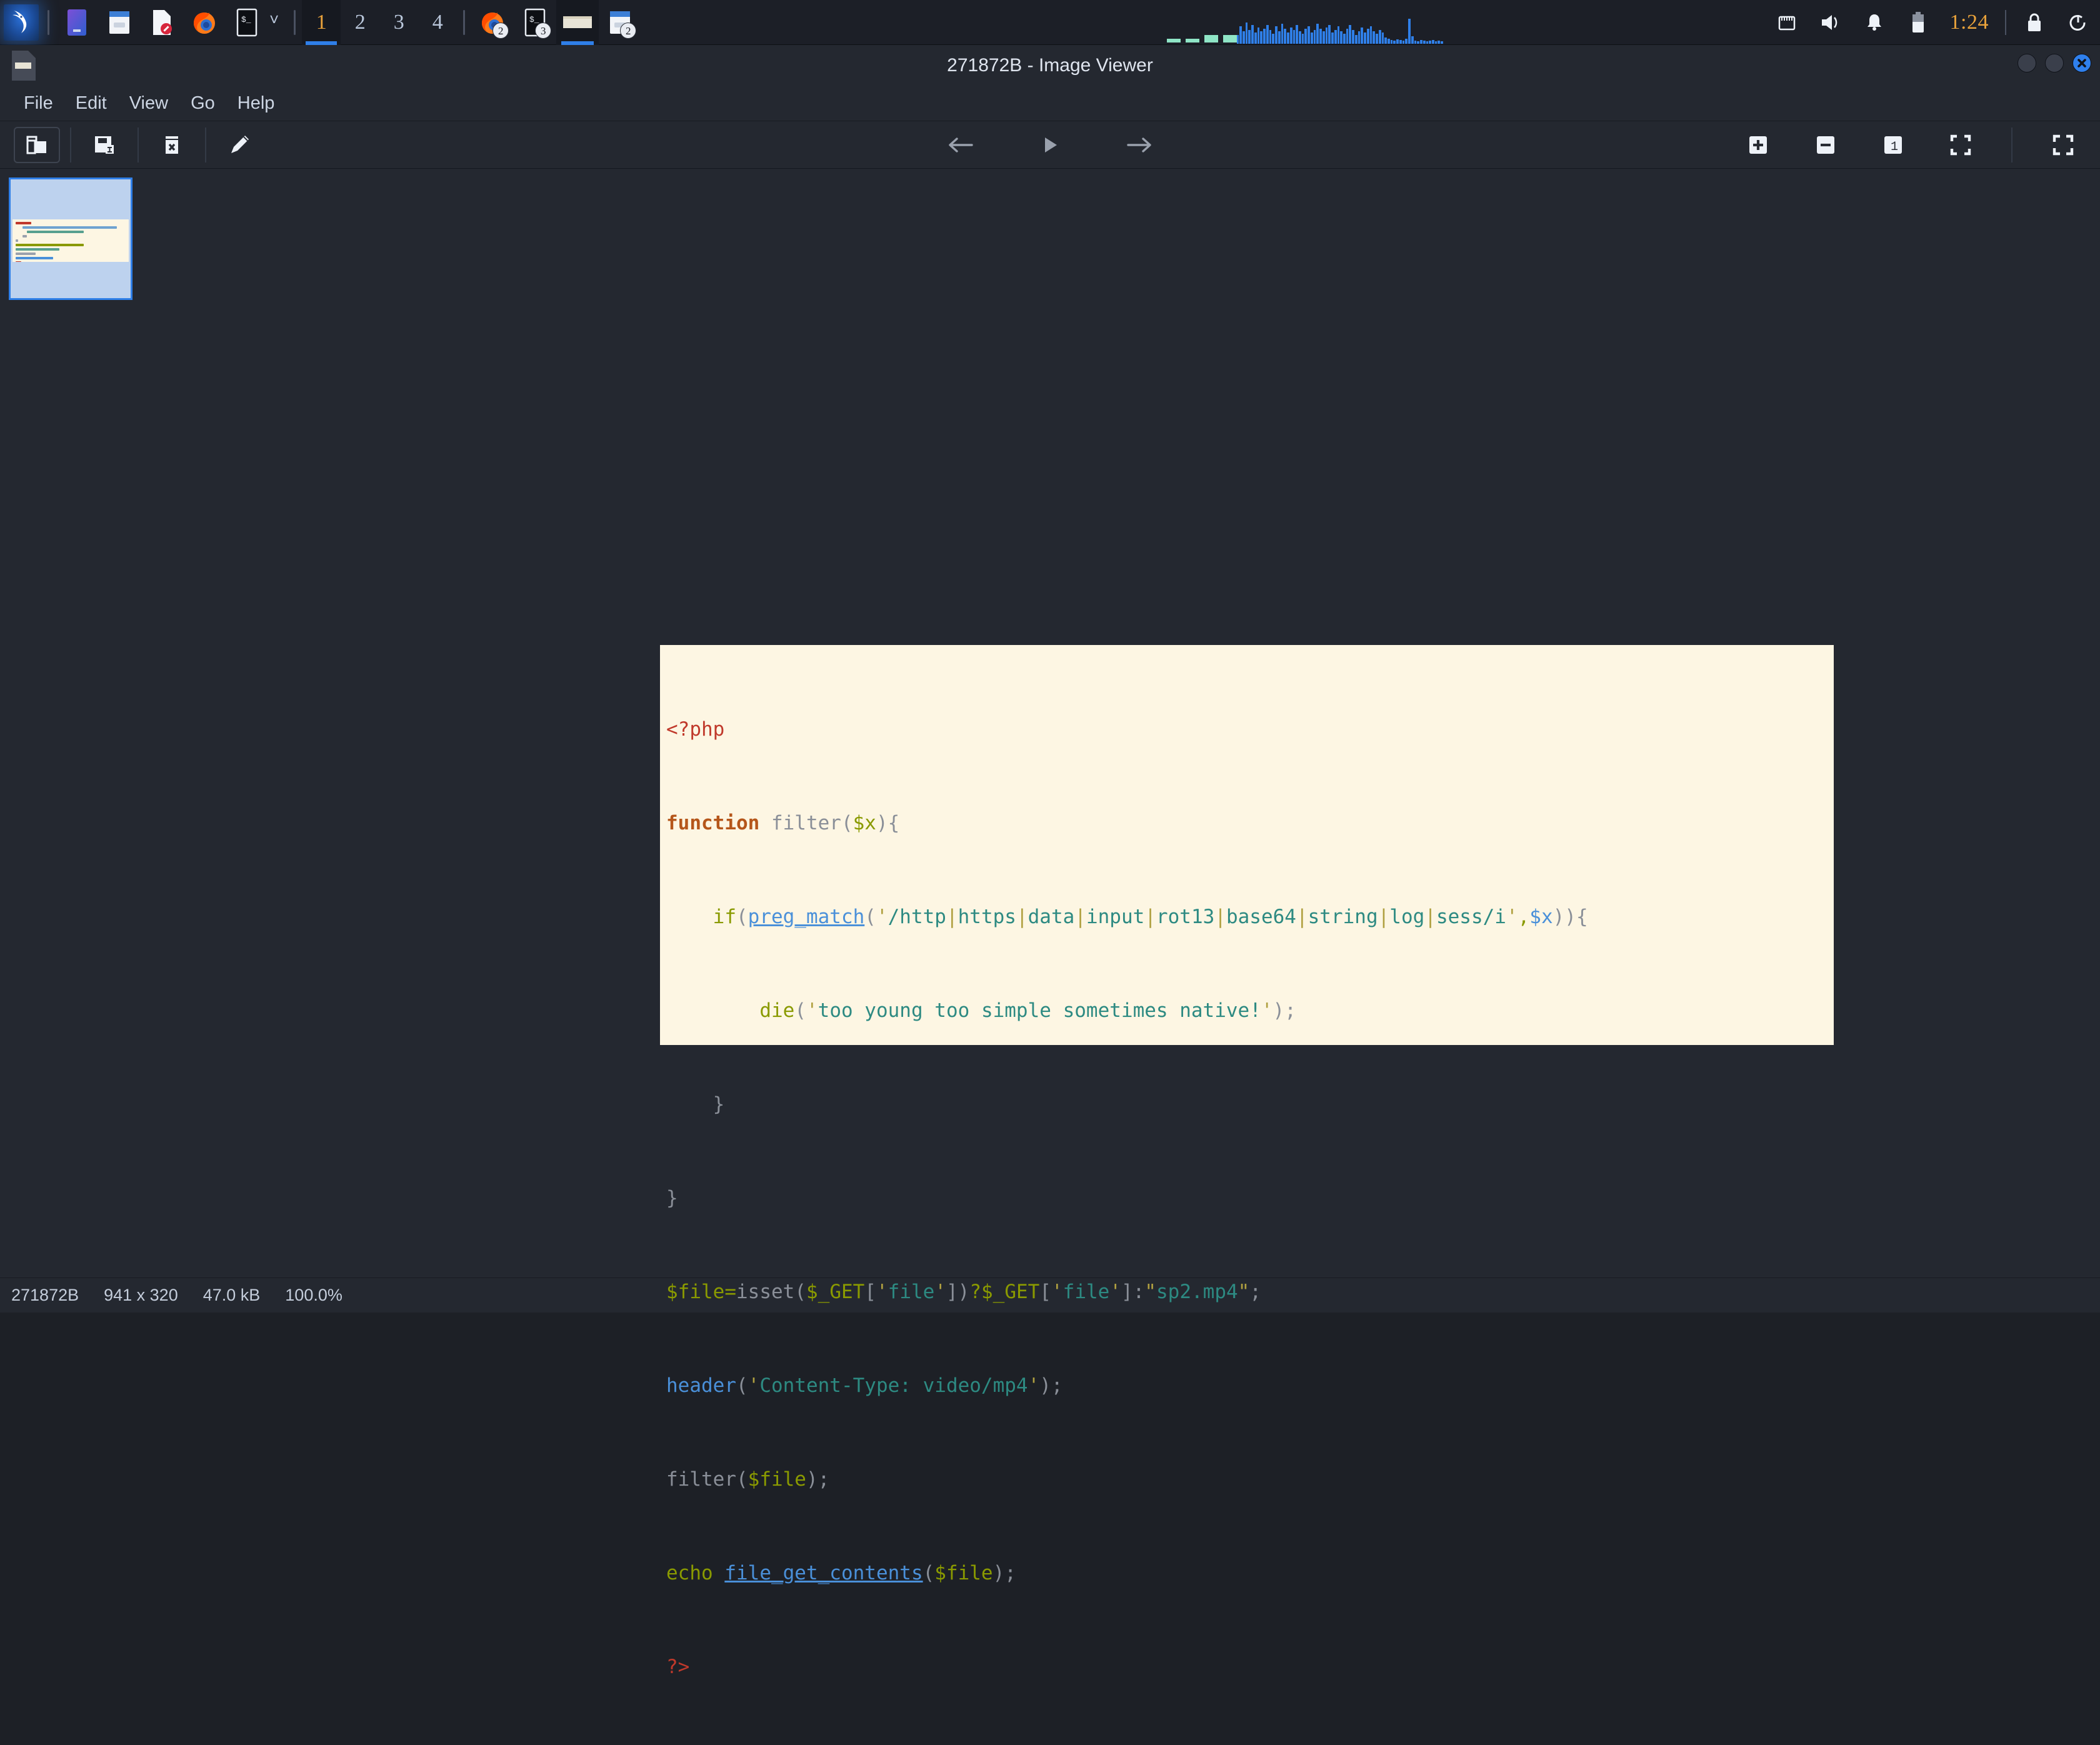 The image size is (2100, 1745). Describe the element at coordinates (205, 22) in the screenshot. I see `firefox-icon` at that location.